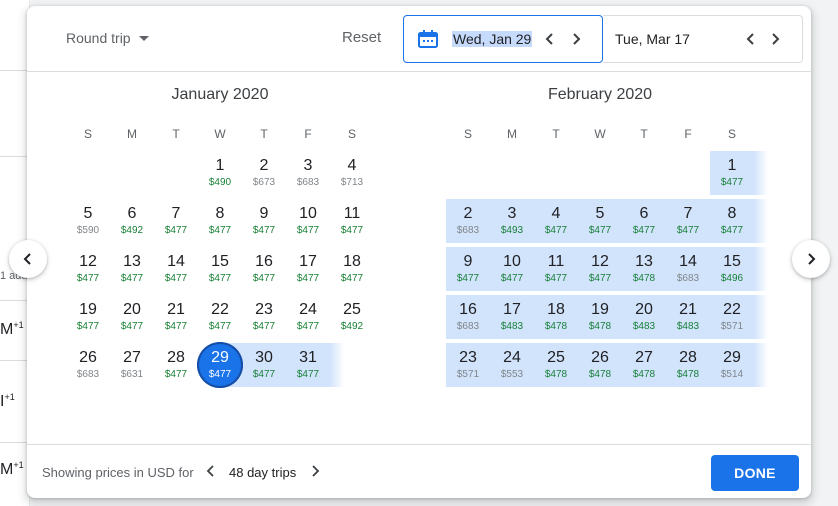 The width and height of the screenshot is (838, 506). I want to click on calendar-day: 28 $477, so click(176, 365).